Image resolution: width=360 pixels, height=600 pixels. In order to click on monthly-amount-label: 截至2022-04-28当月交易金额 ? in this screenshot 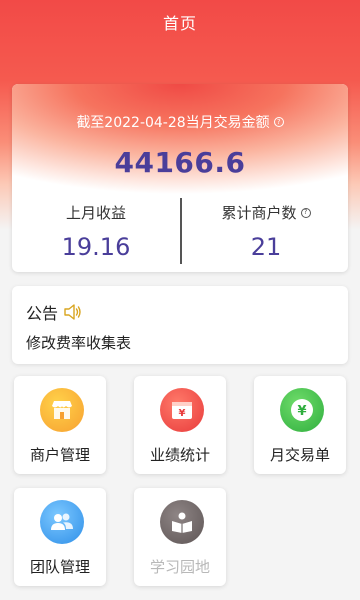, I will do `click(180, 122)`.